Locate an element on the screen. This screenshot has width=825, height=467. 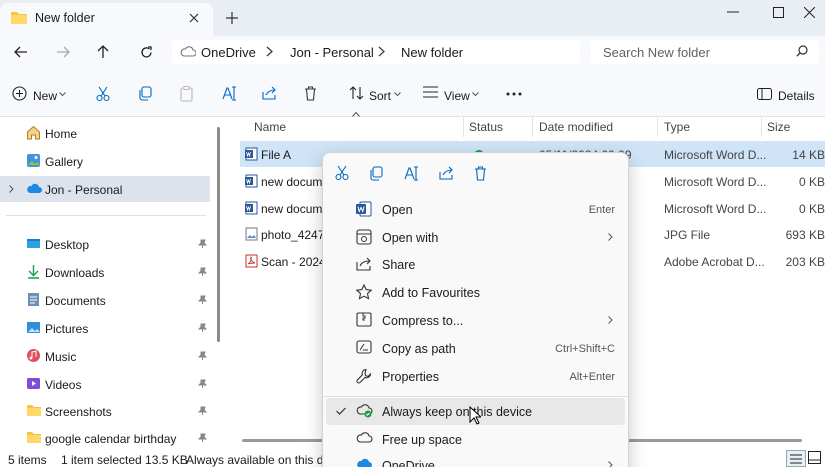
nav-item-pictures: Pictures is located at coordinates (105, 328).